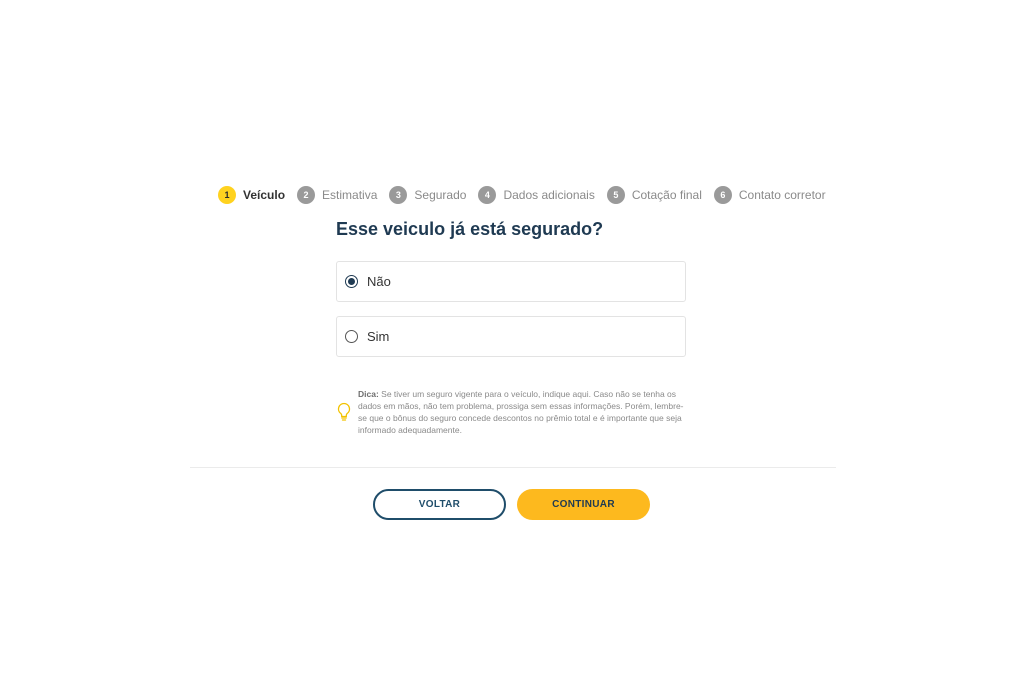 The width and height of the screenshot is (1024, 683). I want to click on step-label: Contato corretor, so click(782, 195).